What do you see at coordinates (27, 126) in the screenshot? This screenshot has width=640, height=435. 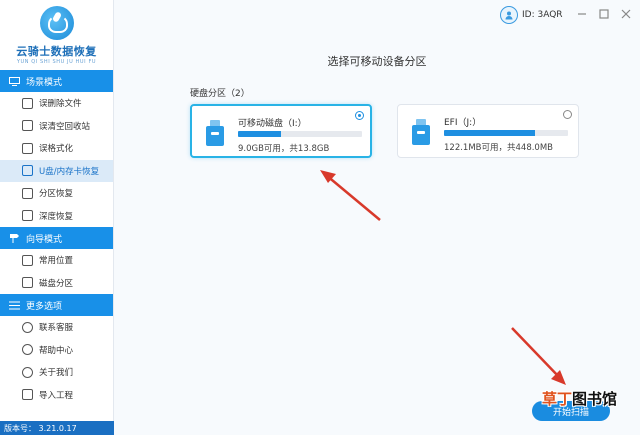 I see `trash-icon` at bounding box center [27, 126].